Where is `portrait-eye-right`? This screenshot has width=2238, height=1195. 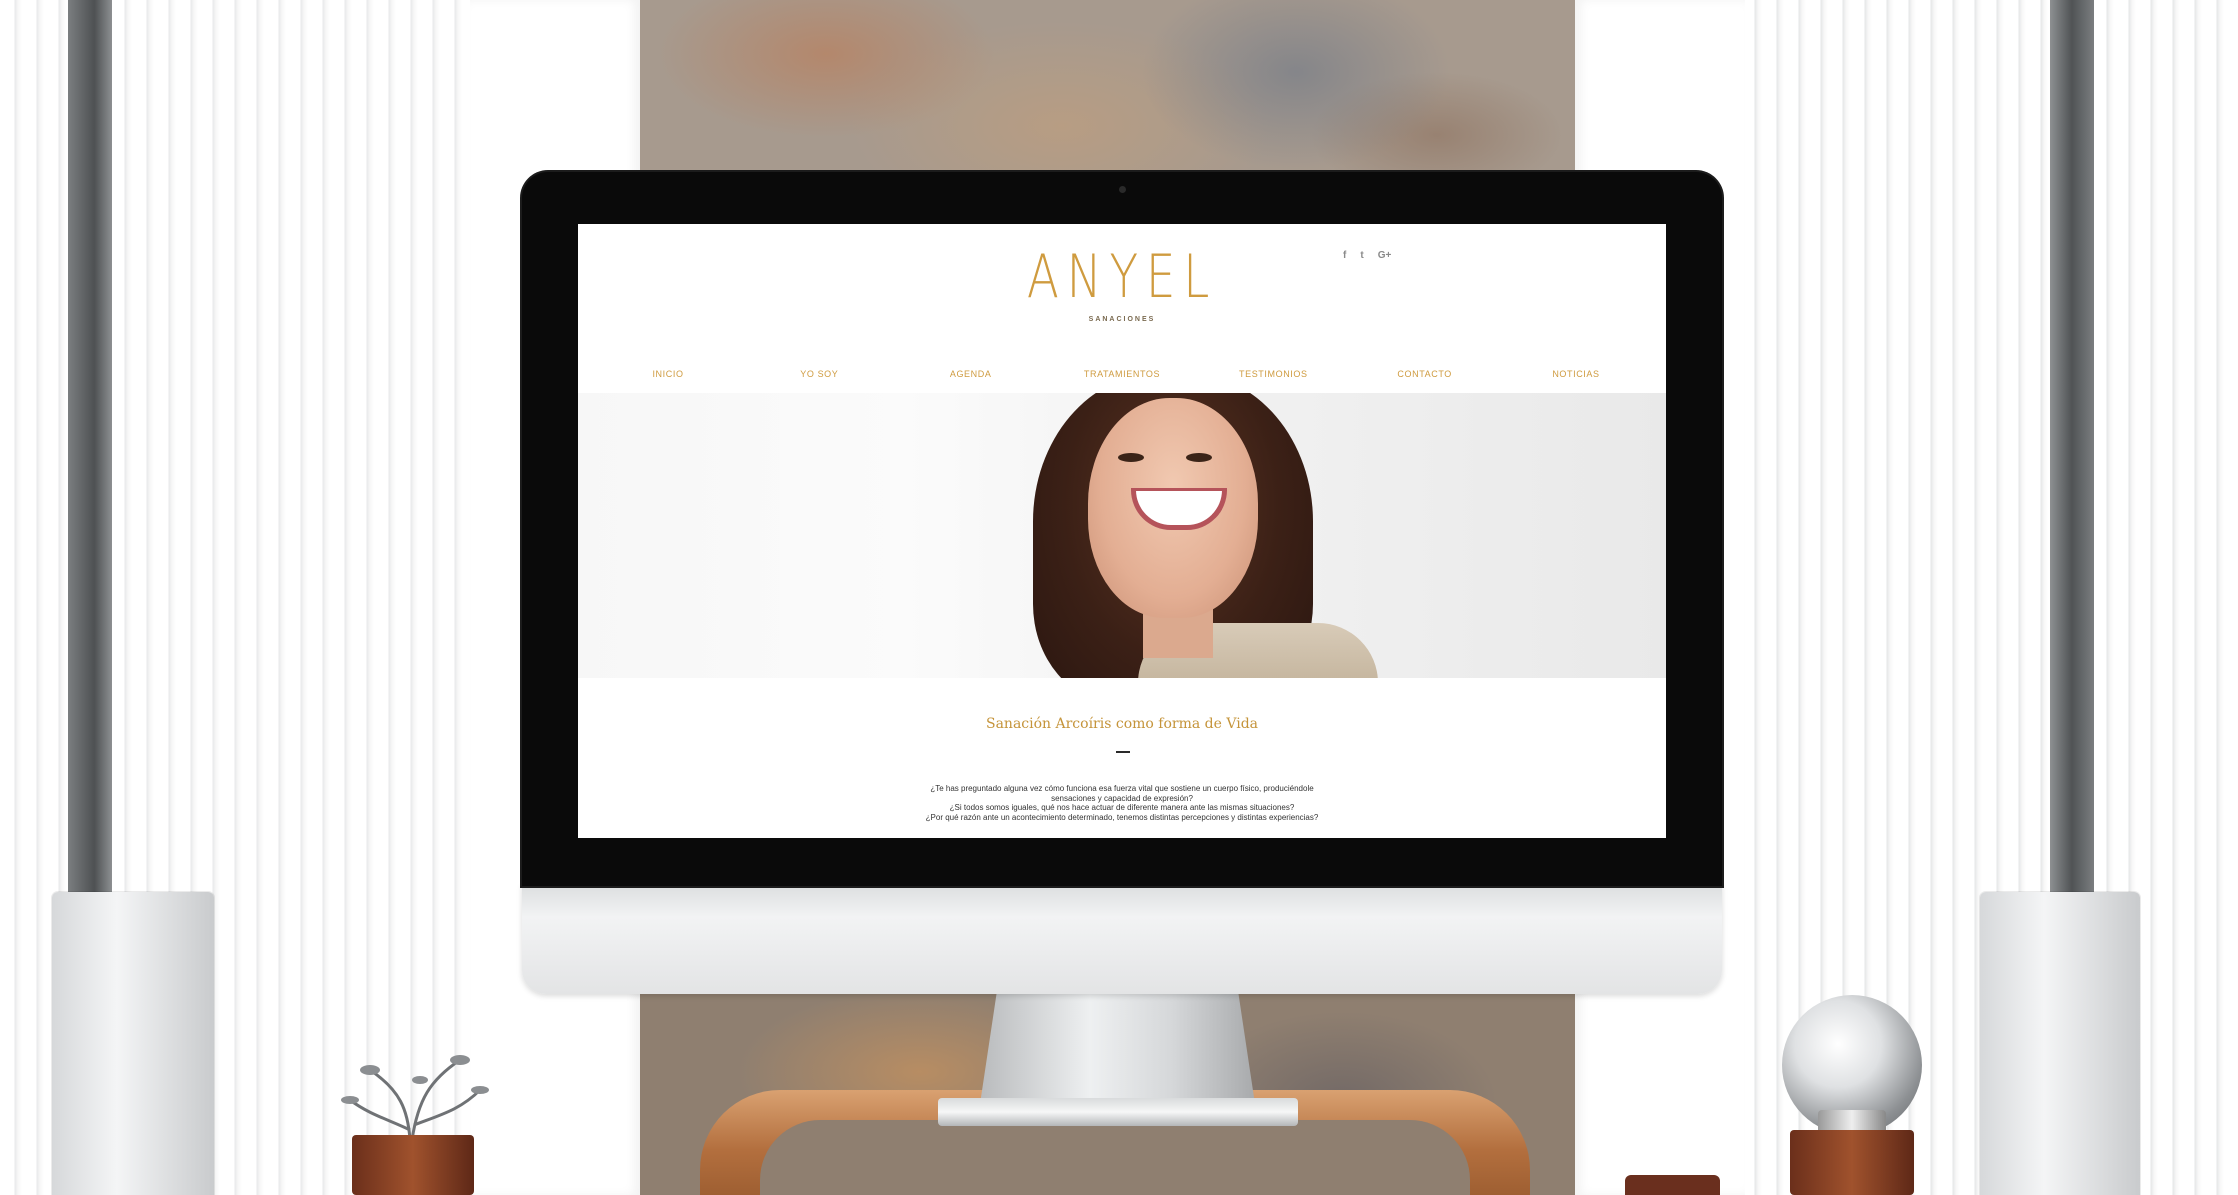
portrait-eye-right is located at coordinates (1199, 457).